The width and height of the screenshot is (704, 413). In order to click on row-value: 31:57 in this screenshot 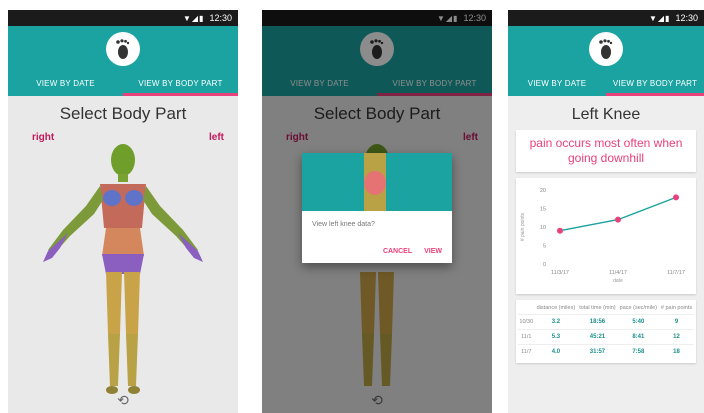, I will do `click(597, 351)`.